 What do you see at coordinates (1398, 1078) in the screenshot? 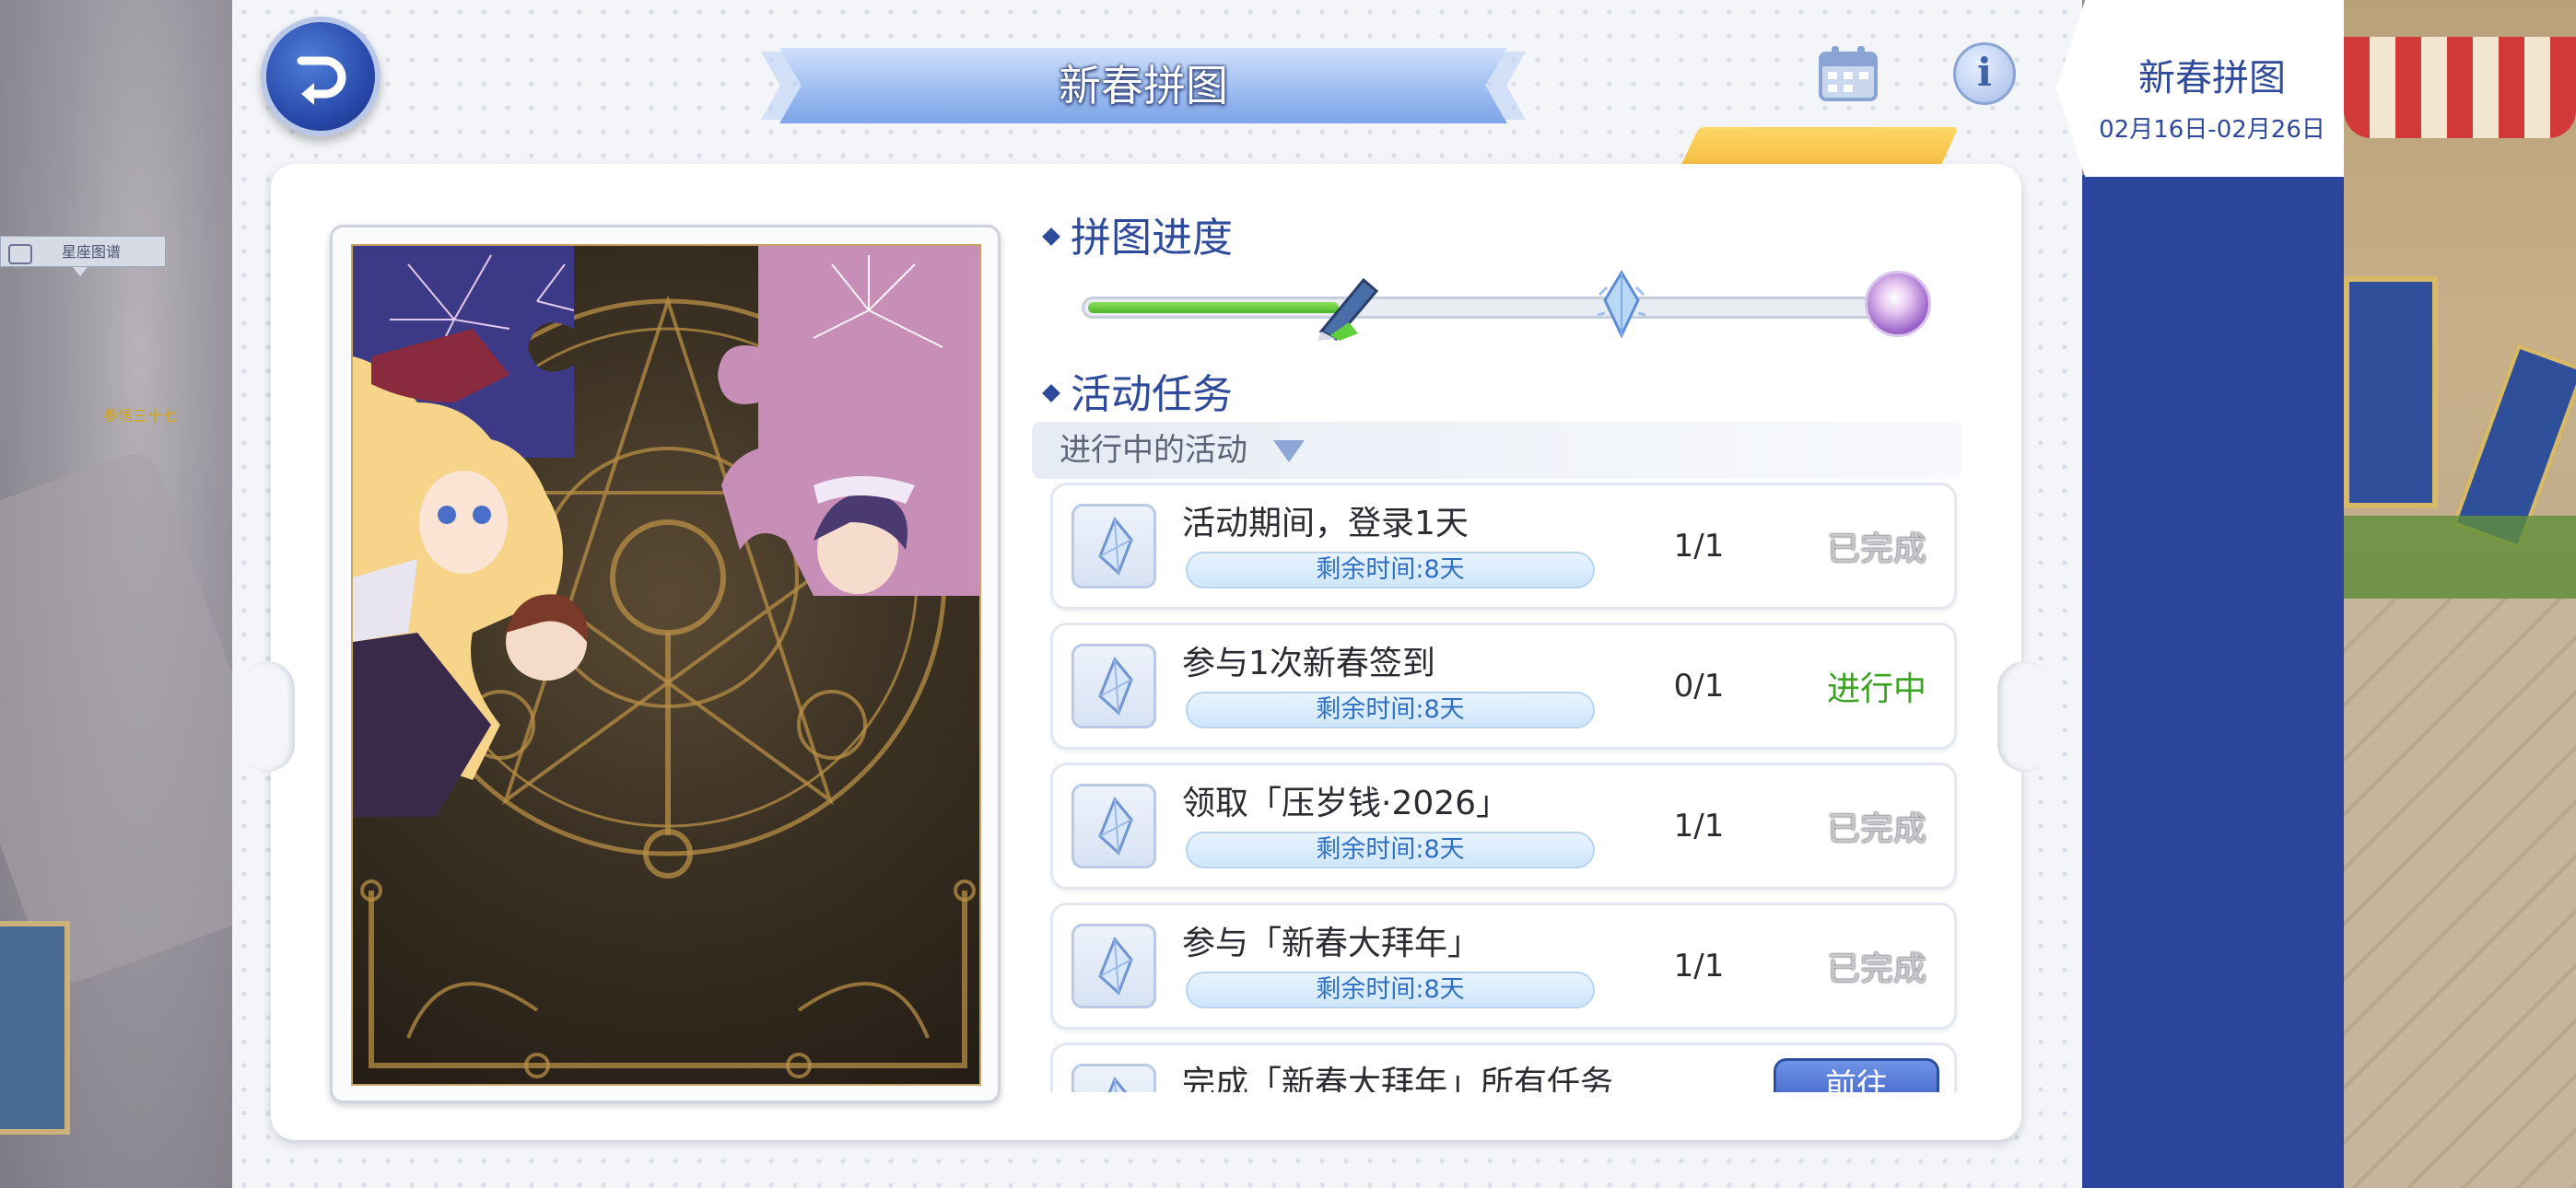
I see `task-name: 完成「新春大拜年」所有任务` at bounding box center [1398, 1078].